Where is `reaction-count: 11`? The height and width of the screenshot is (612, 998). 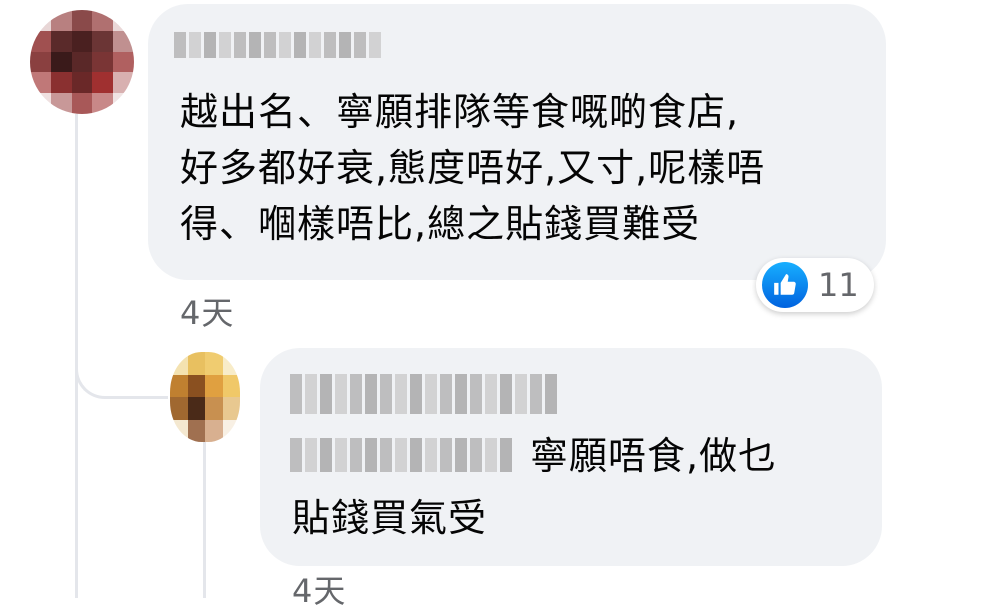
reaction-count: 11 is located at coordinates (838, 285).